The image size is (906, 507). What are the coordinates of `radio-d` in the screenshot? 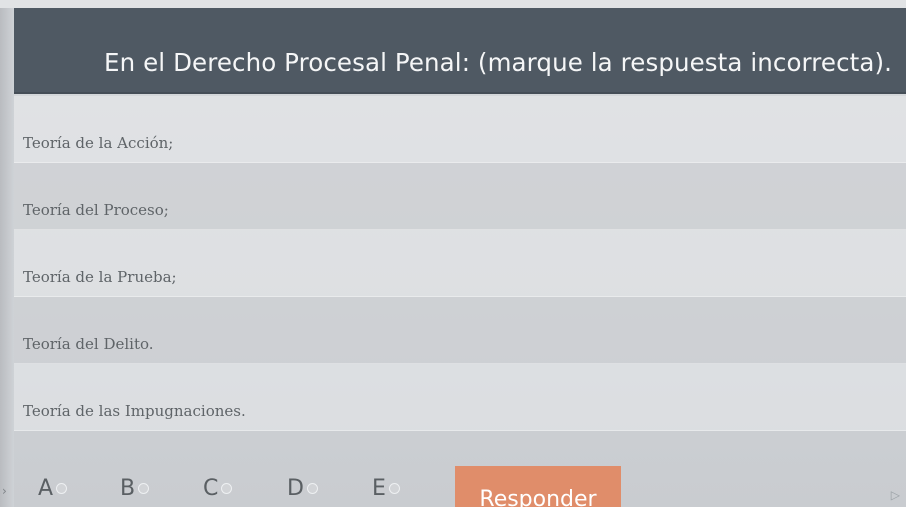 It's located at (312, 488).